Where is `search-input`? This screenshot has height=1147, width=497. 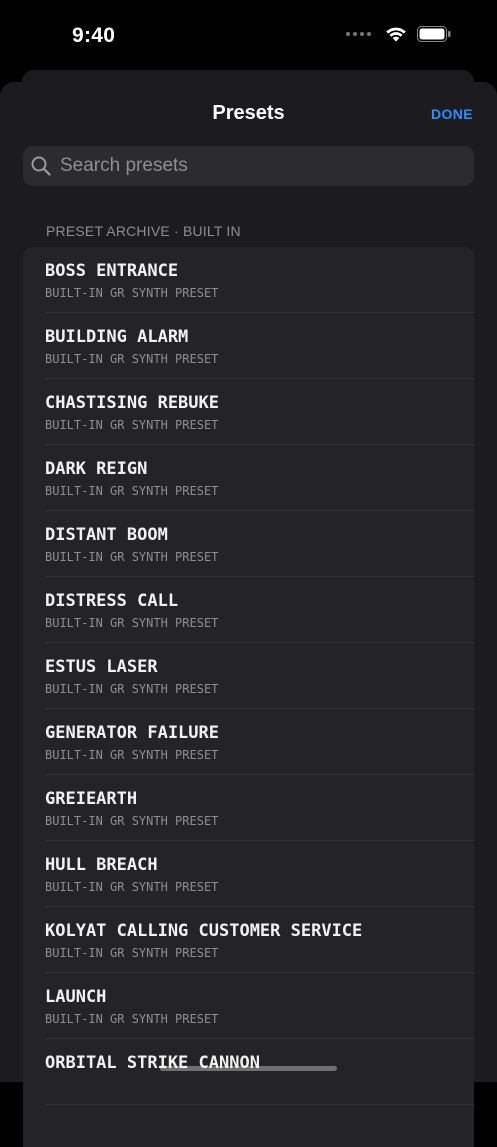
search-input is located at coordinates (266, 166).